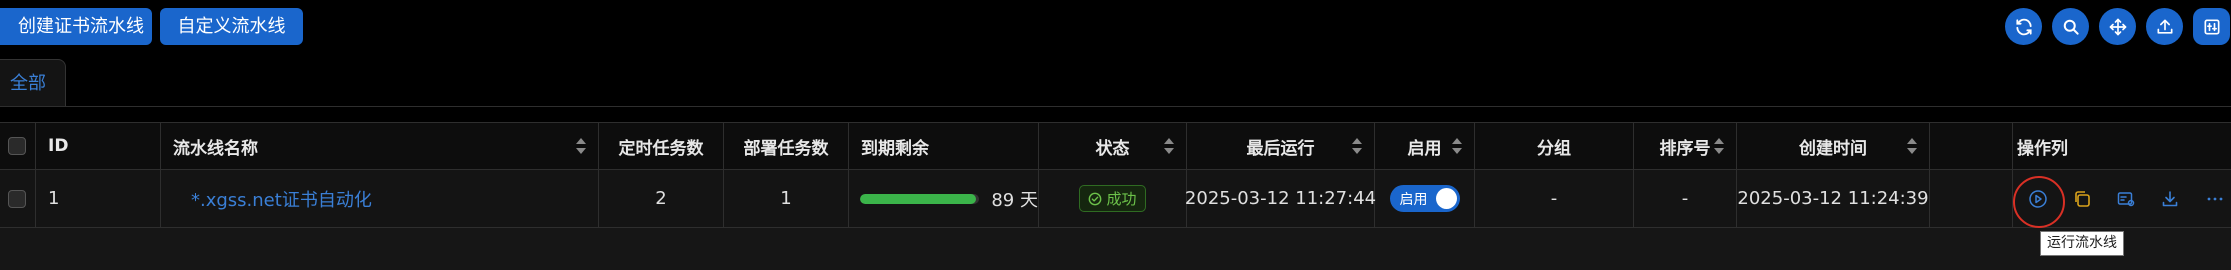 The image size is (2231, 270). Describe the element at coordinates (1554, 146) in the screenshot. I see `header-group: 分组` at that location.